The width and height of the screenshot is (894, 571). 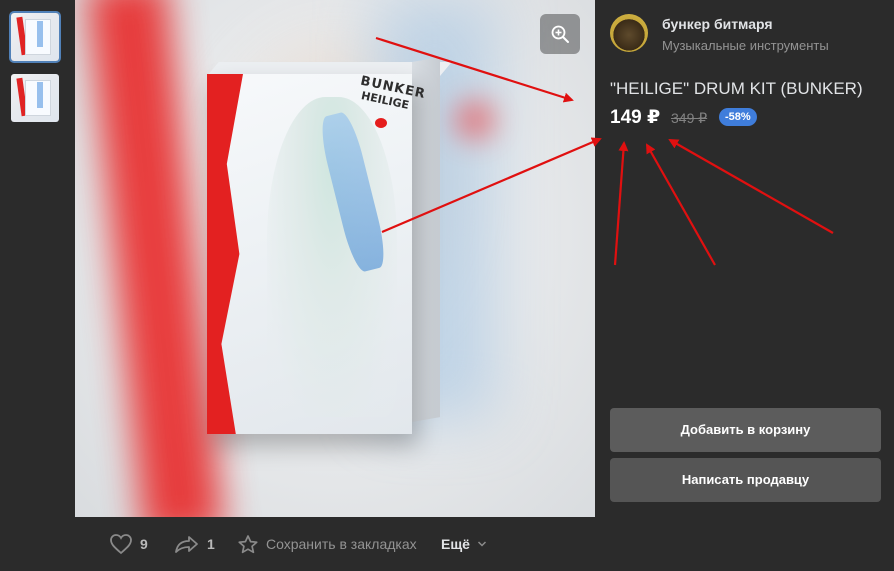 I want to click on seller-category: Музыкальные инструменты, so click(x=745, y=45).